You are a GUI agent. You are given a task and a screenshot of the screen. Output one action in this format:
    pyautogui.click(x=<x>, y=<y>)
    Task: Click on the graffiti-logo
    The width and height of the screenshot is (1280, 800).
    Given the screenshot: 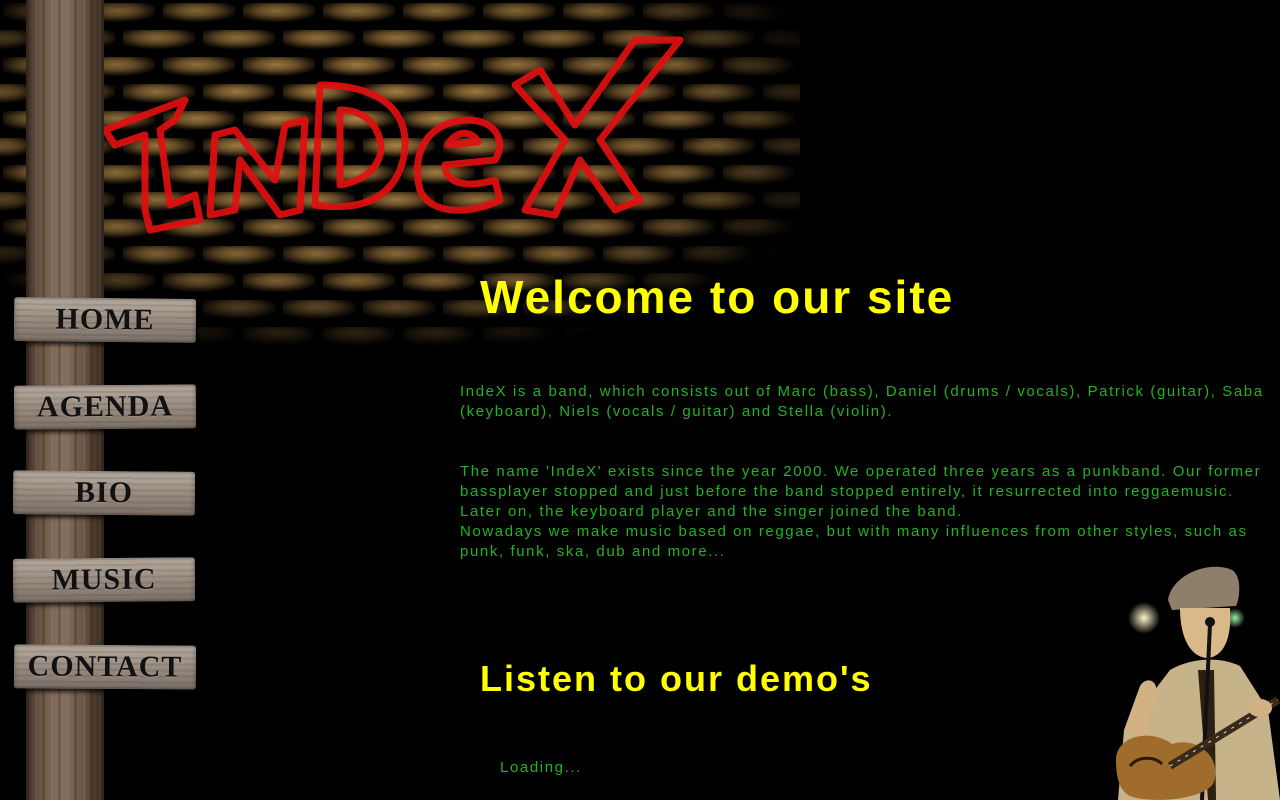 What is the action you would take?
    pyautogui.click(x=392, y=135)
    